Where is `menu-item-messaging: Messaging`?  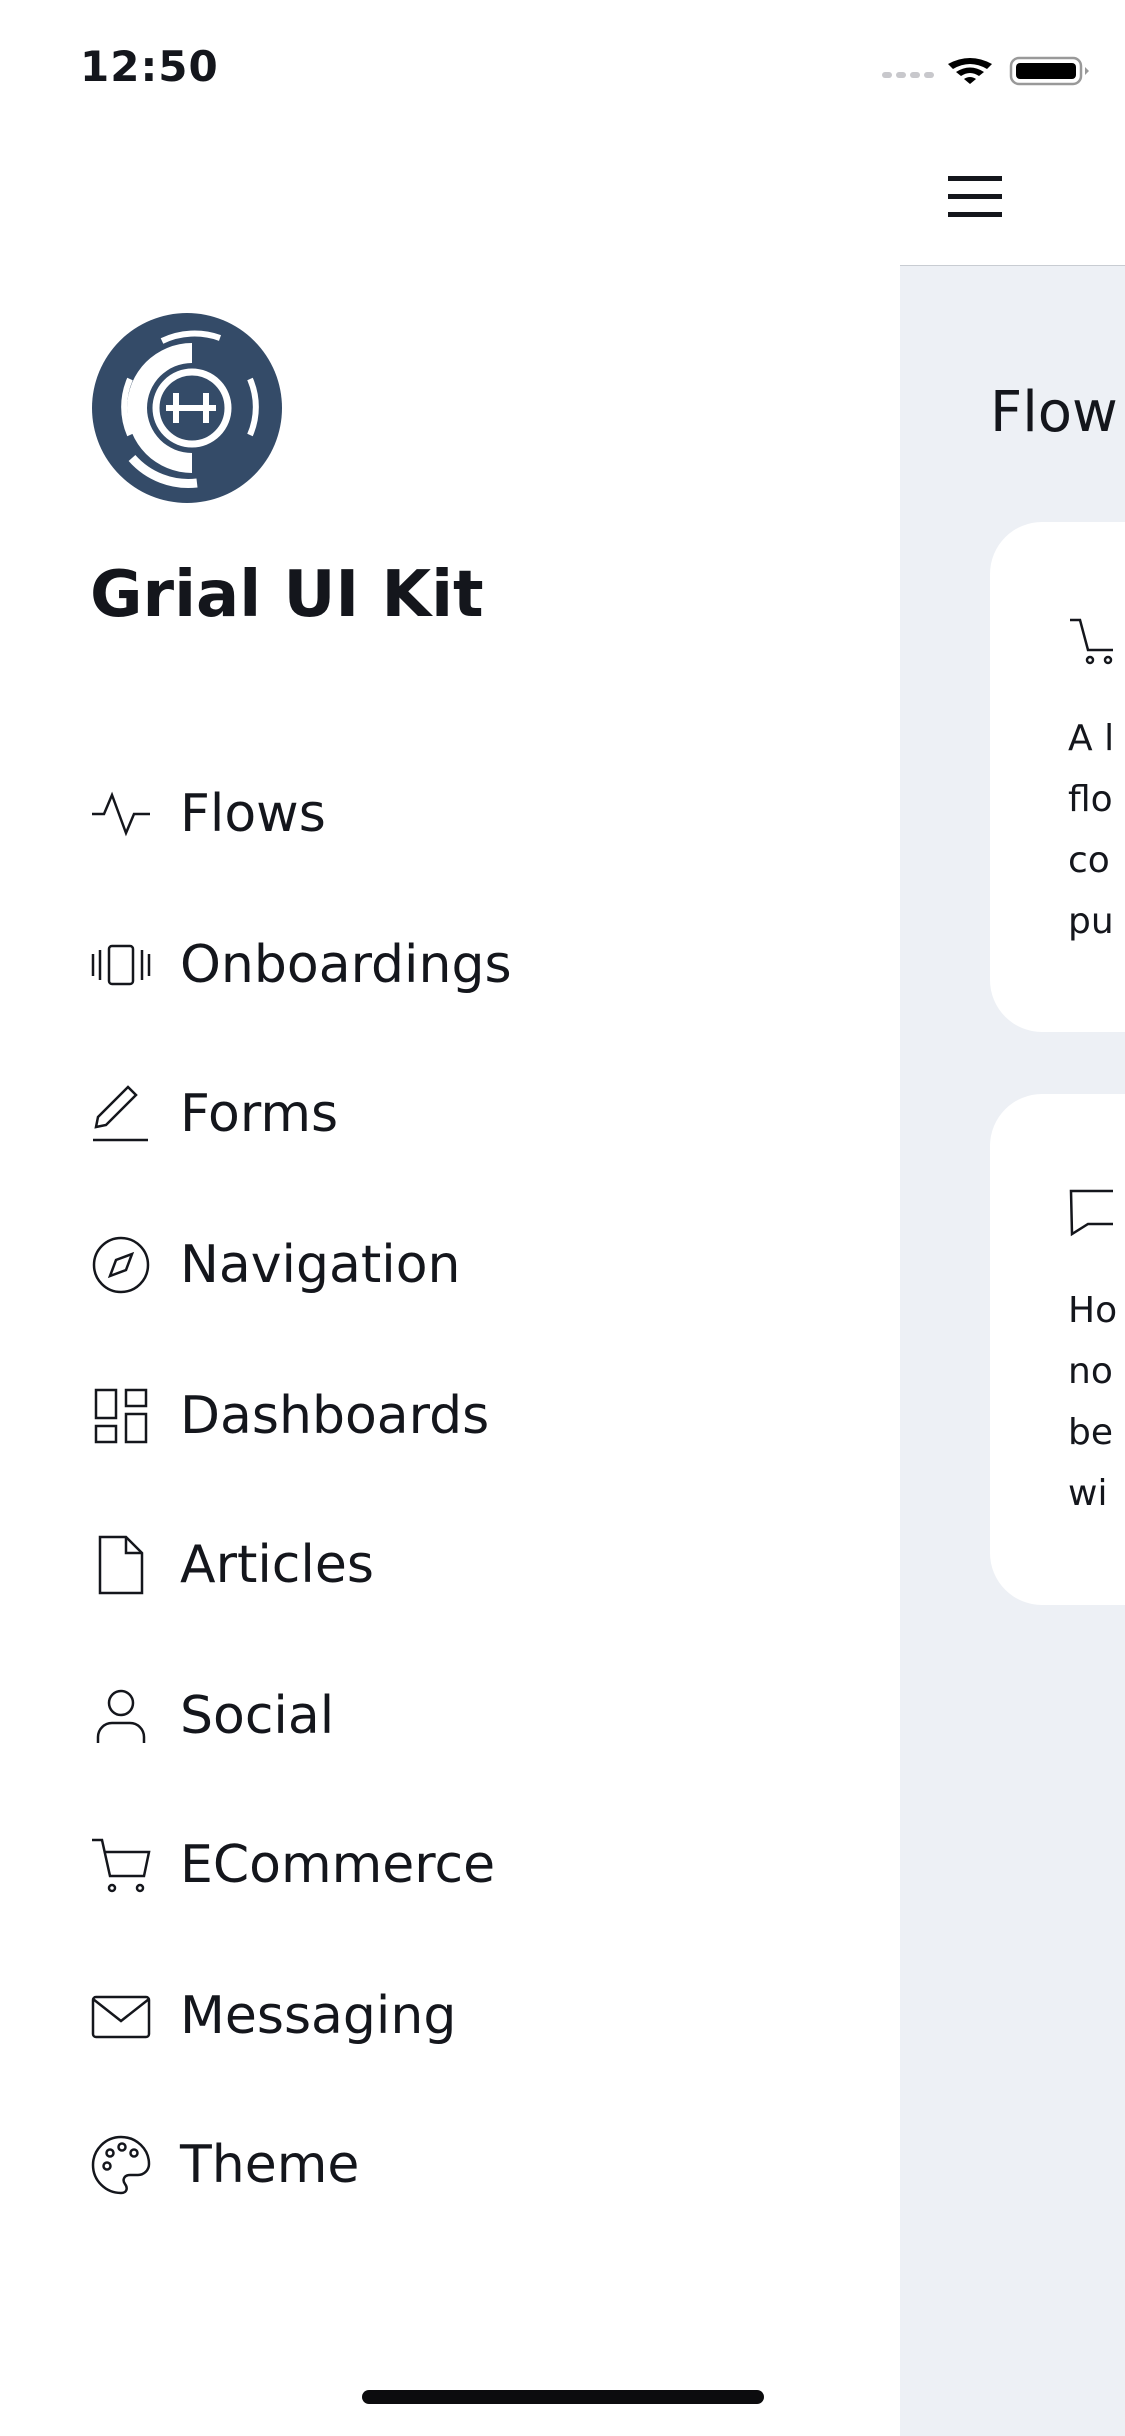 menu-item-messaging: Messaging is located at coordinates (273, 2016).